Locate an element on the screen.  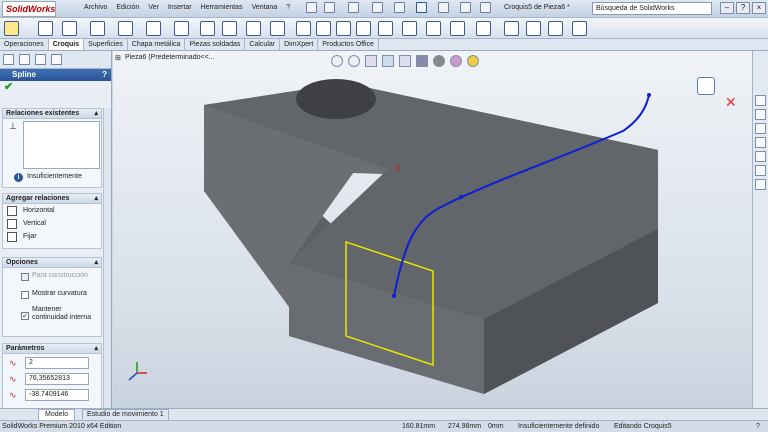
custom-properties-icon is located at coordinates (760, 184).